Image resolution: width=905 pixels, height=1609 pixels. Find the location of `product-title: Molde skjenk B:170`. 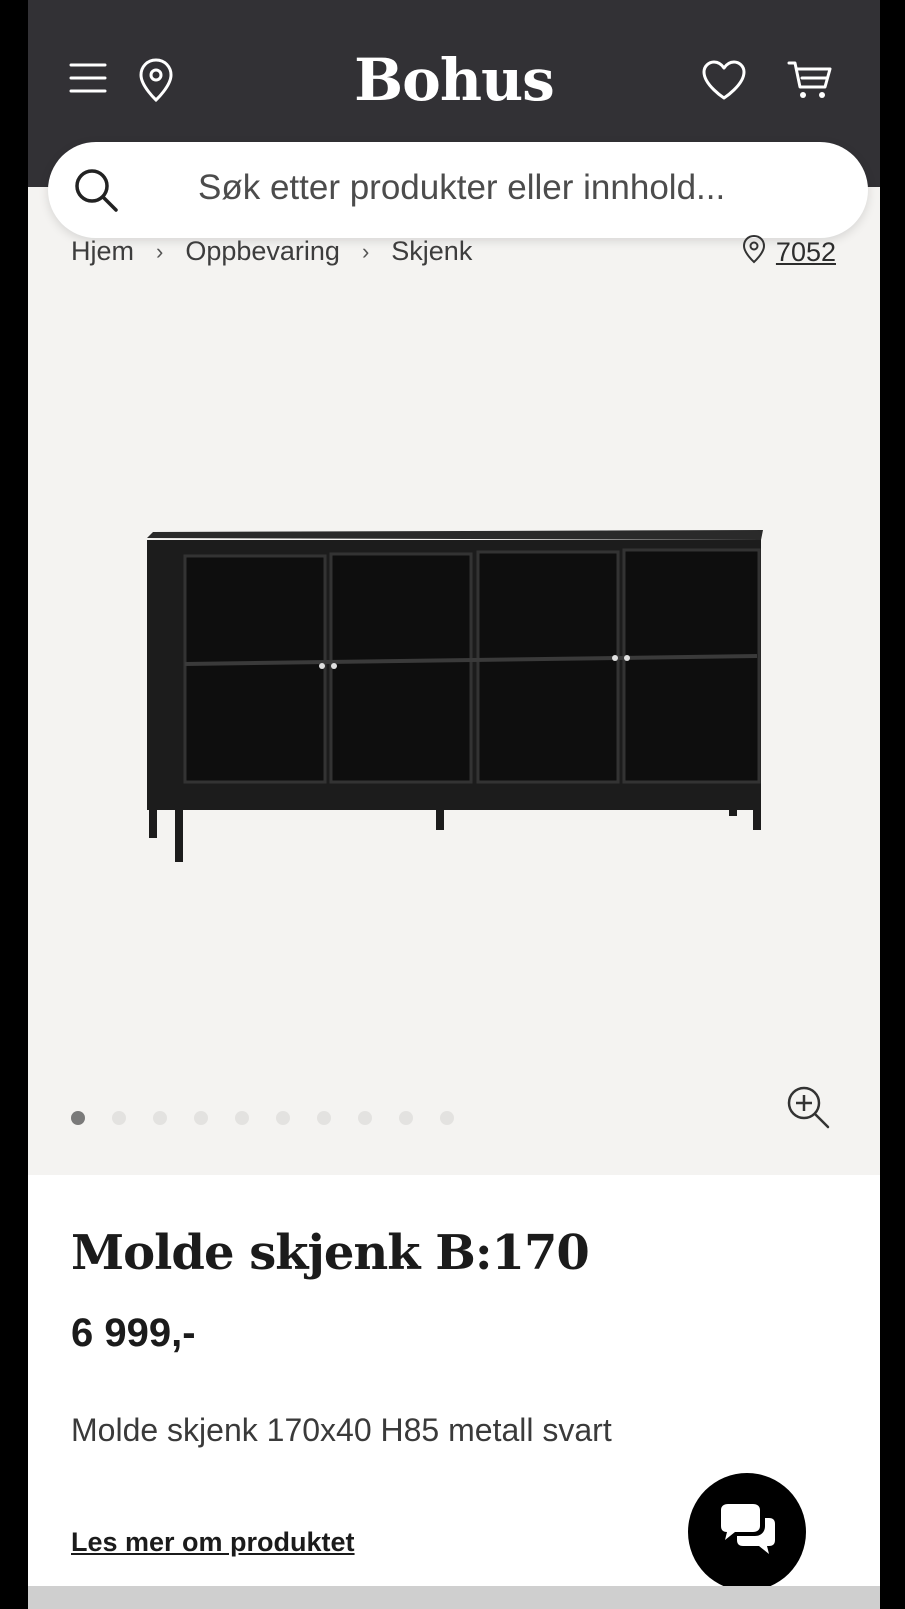

product-title: Molde skjenk B:170 is located at coordinates (330, 1253).